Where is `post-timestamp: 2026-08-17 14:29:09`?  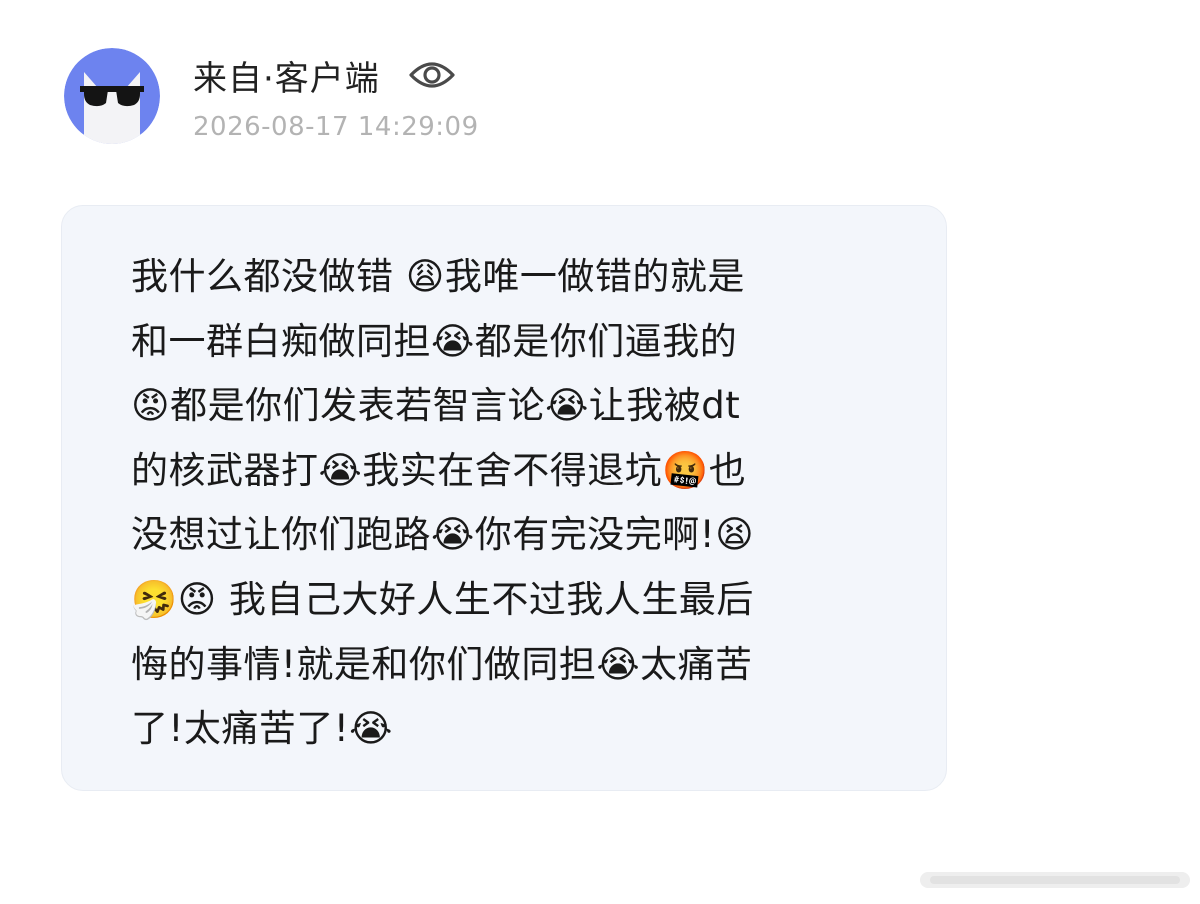 post-timestamp: 2026-08-17 14:29:09 is located at coordinates (336, 127).